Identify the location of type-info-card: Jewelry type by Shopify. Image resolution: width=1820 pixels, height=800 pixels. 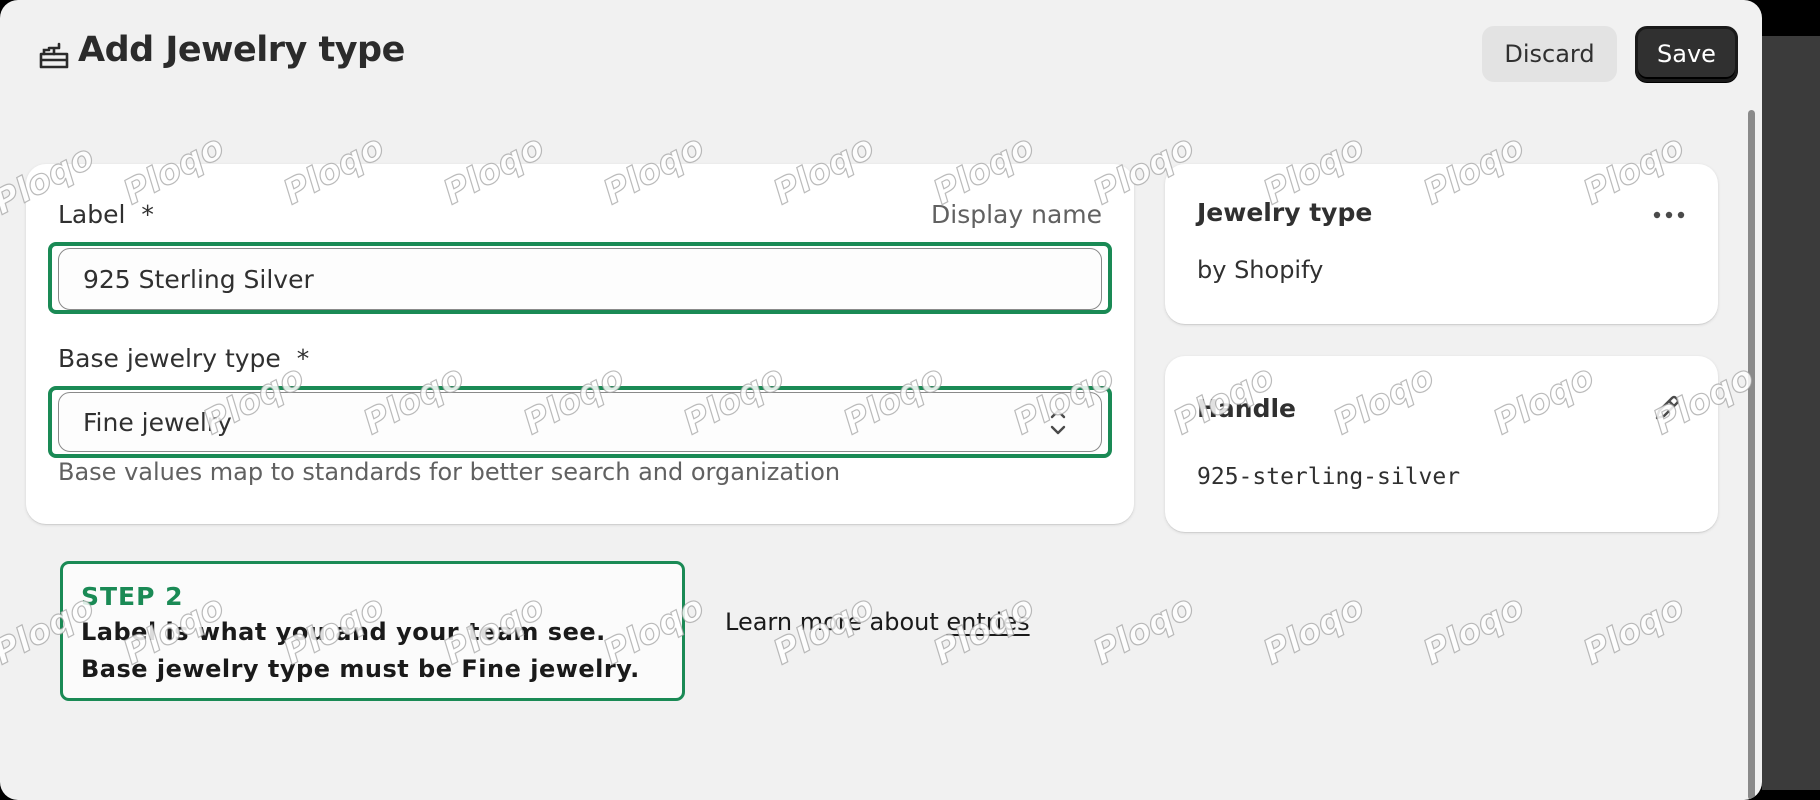
(1441, 244).